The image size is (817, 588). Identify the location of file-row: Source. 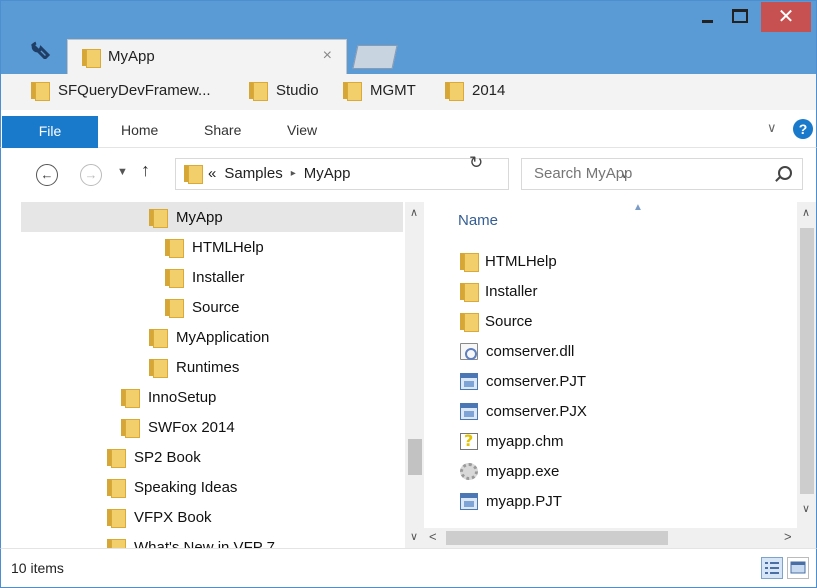
(496, 321).